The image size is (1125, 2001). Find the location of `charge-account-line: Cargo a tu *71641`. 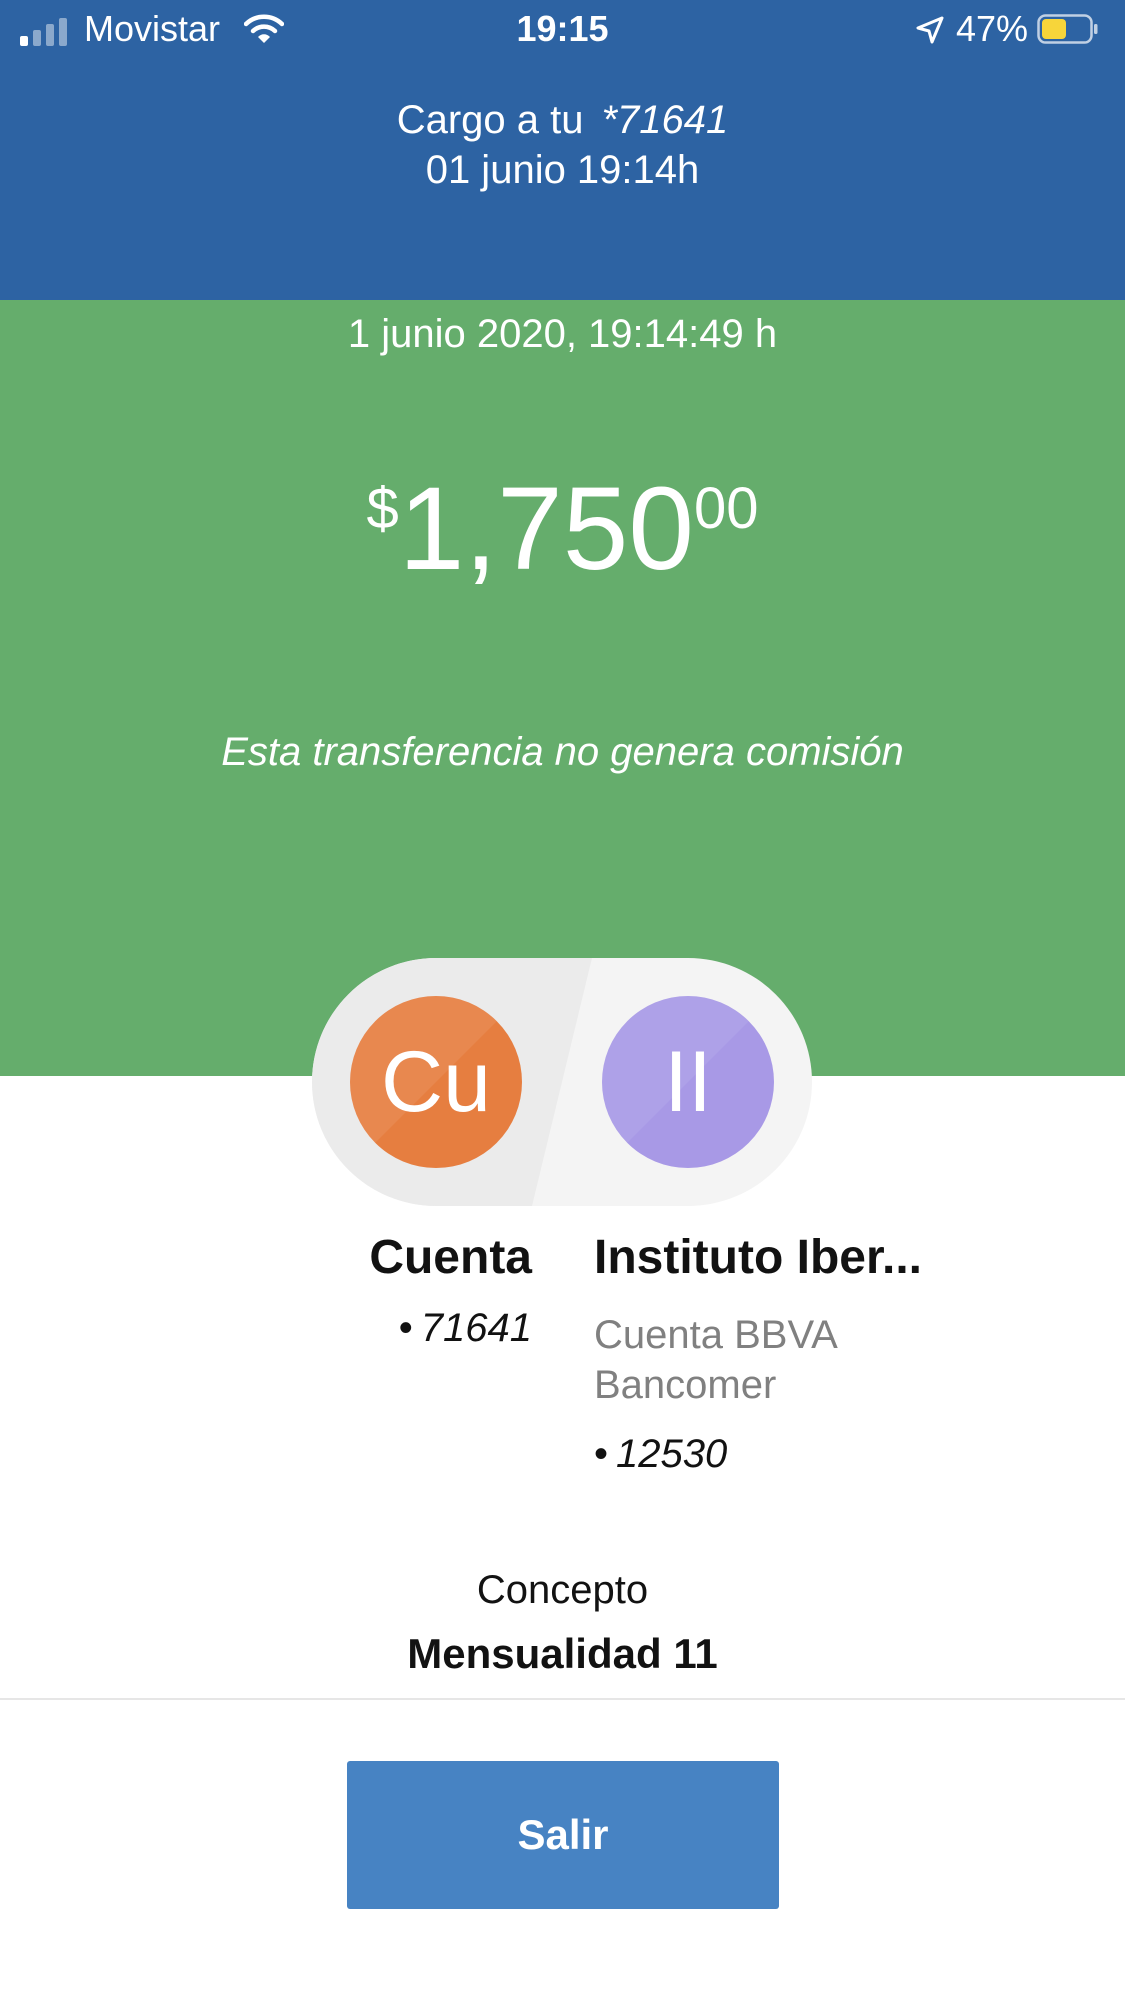

charge-account-line: Cargo a tu *71641 is located at coordinates (562, 120).